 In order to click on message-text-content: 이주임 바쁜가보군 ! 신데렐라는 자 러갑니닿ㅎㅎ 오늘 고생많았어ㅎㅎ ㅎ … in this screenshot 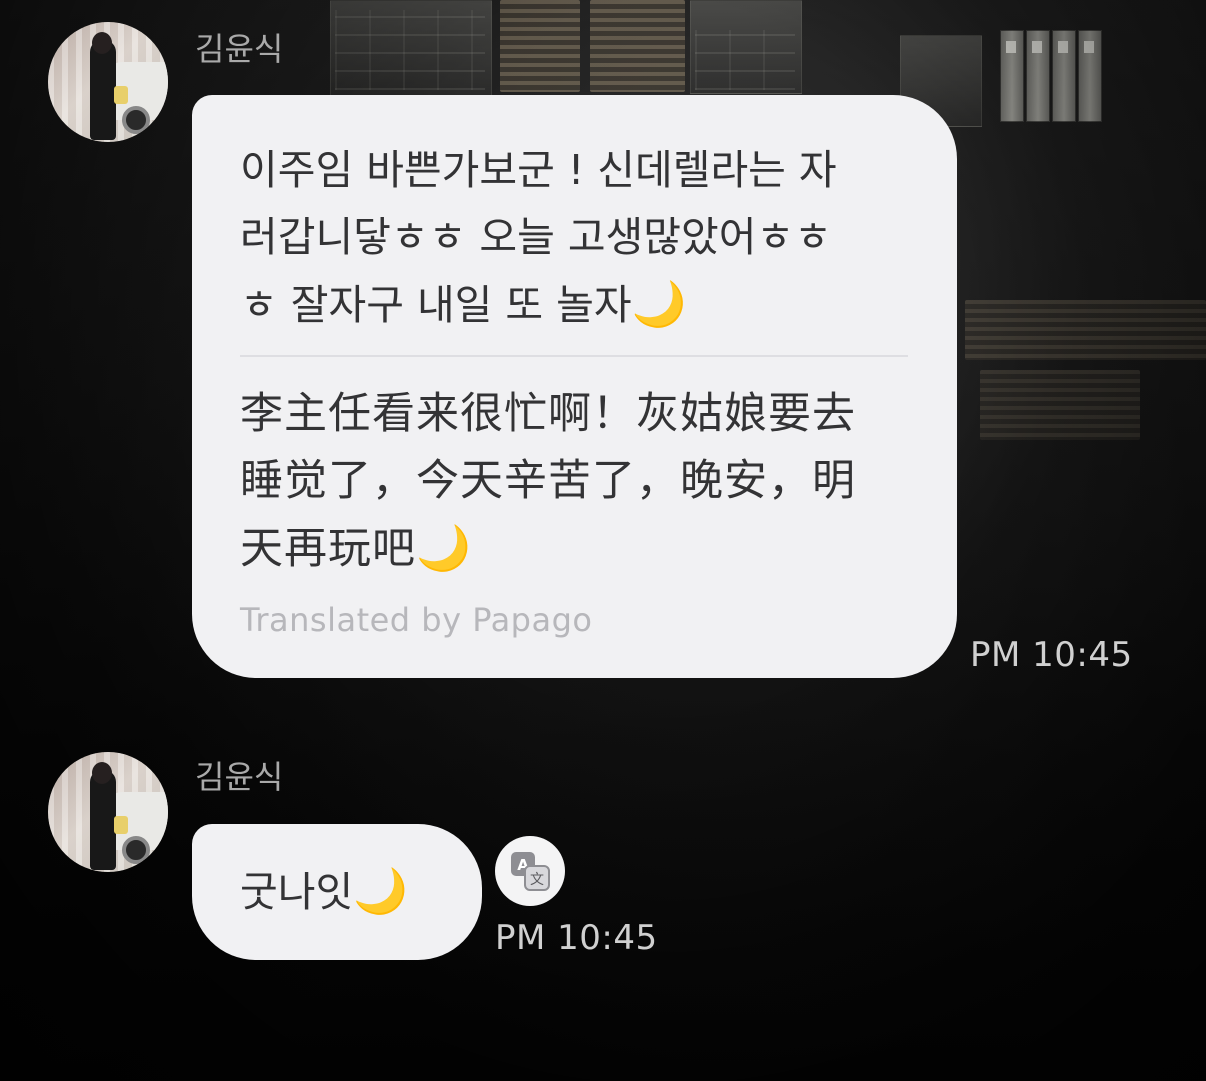, I will do `click(538, 237)`.